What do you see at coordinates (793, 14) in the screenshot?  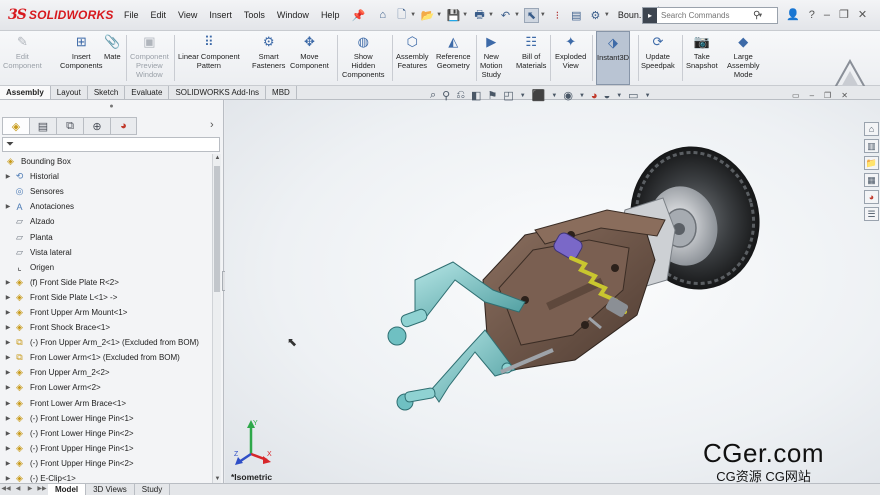 I see `user-account-icon: 👤` at bounding box center [793, 14].